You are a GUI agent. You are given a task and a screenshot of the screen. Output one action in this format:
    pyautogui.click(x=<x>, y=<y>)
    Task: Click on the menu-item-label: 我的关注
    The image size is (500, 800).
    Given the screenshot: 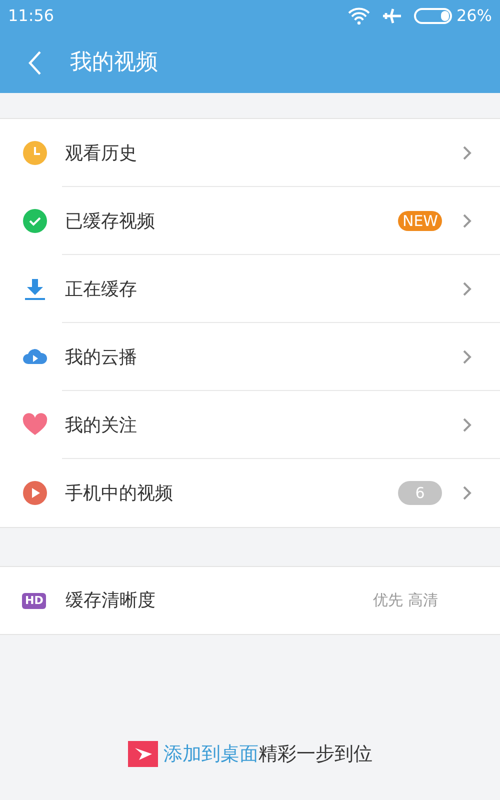 What is the action you would take?
    pyautogui.click(x=101, y=426)
    